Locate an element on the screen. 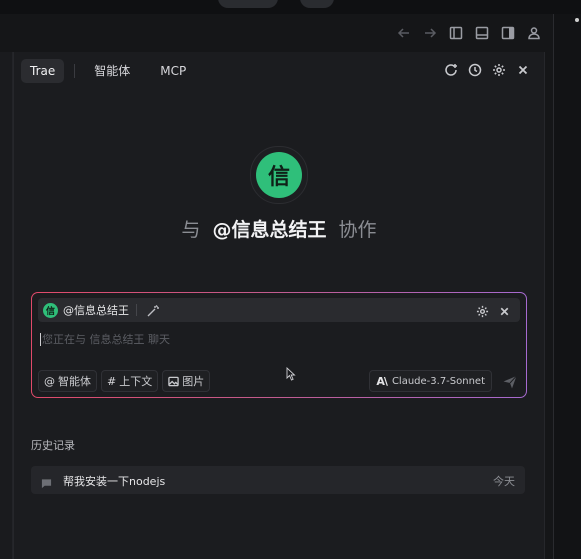 This screenshot has width=581, height=559. panel-actions is located at coordinates (487, 70).